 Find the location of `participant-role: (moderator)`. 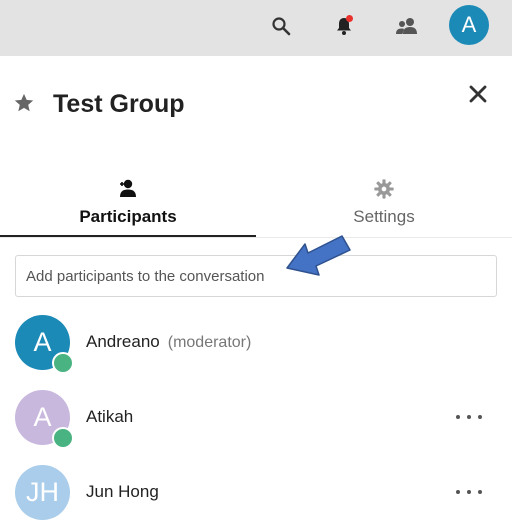

participant-role: (moderator) is located at coordinates (209, 342).